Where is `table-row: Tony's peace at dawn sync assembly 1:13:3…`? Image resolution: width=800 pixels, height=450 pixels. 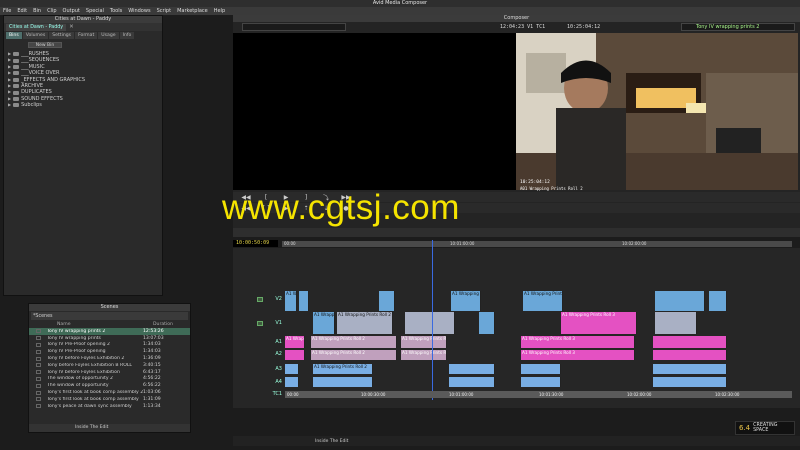
table-row: Tony's peace at dawn sync assembly 1:13:3… is located at coordinates (109, 406).